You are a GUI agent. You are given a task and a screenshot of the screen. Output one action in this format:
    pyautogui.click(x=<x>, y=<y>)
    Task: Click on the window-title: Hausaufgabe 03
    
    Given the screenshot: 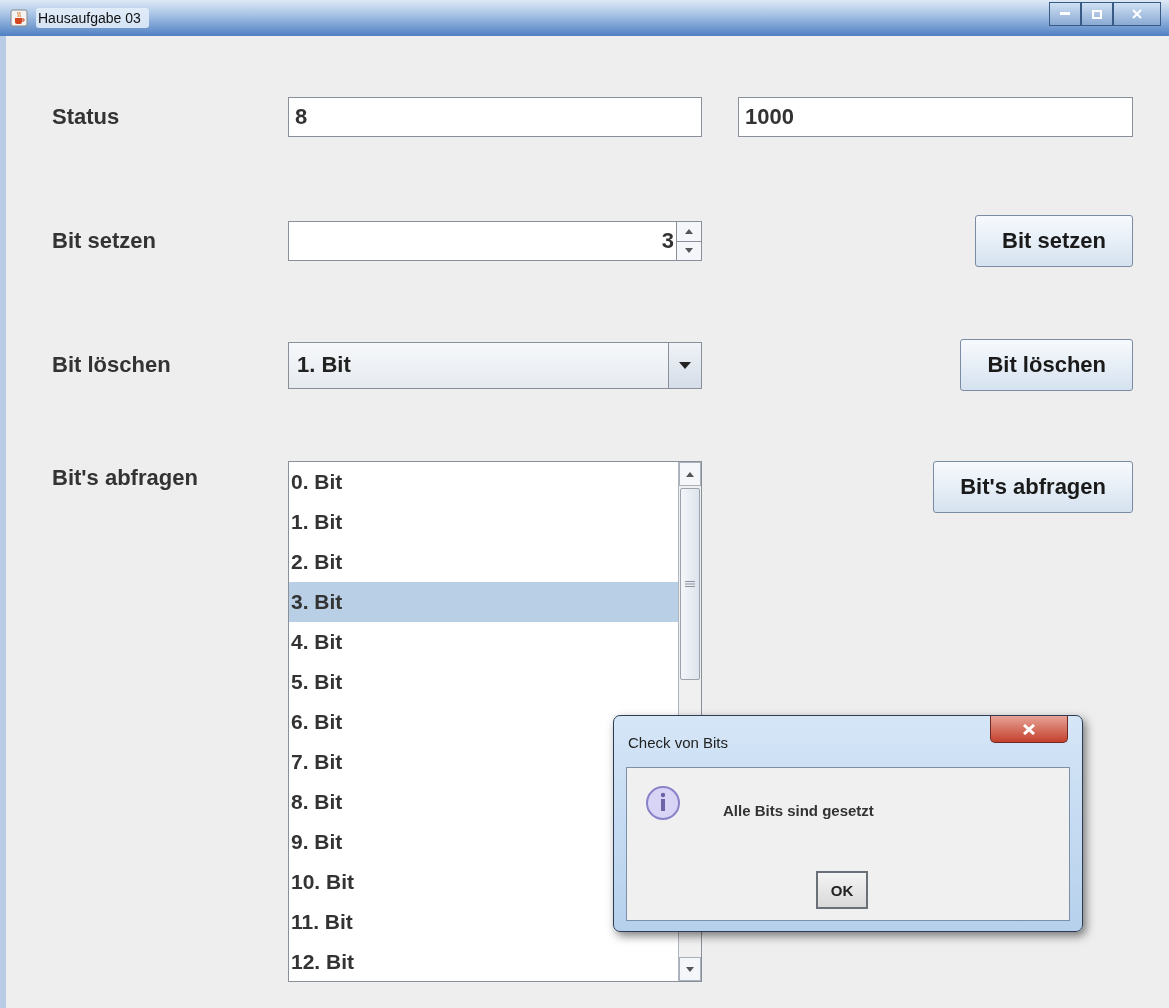 What is the action you would take?
    pyautogui.click(x=92, y=18)
    